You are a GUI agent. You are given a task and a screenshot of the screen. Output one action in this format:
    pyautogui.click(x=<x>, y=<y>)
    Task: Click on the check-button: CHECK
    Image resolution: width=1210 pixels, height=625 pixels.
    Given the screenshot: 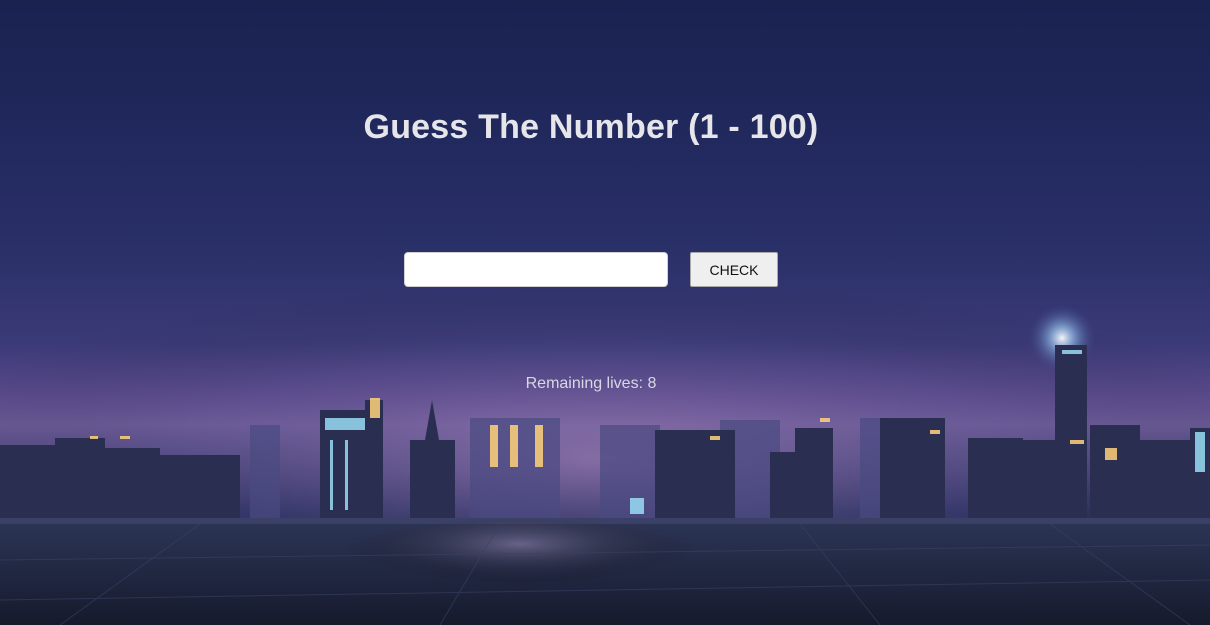 What is the action you would take?
    pyautogui.click(x=734, y=269)
    